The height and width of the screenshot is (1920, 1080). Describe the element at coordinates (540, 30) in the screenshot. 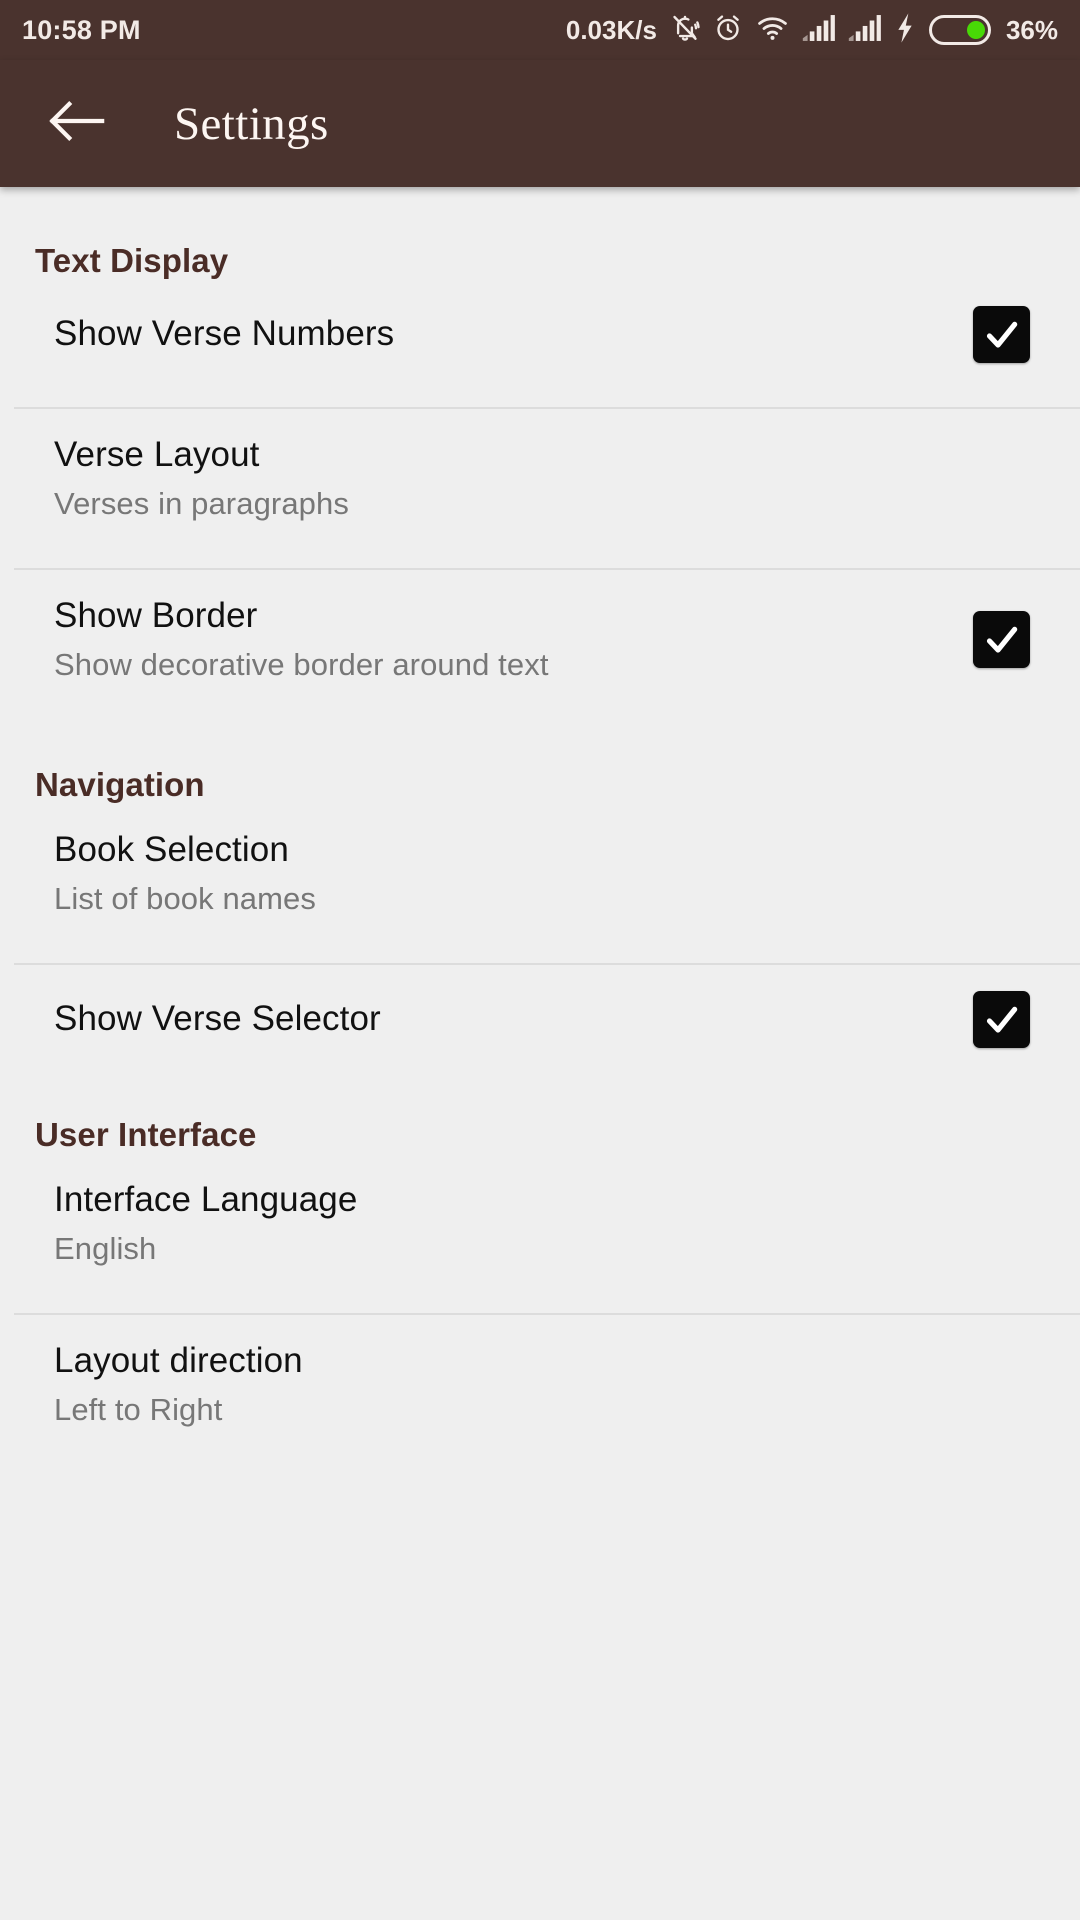

I see `status-bar: 10:58 PM 0.03K/s 36%` at that location.